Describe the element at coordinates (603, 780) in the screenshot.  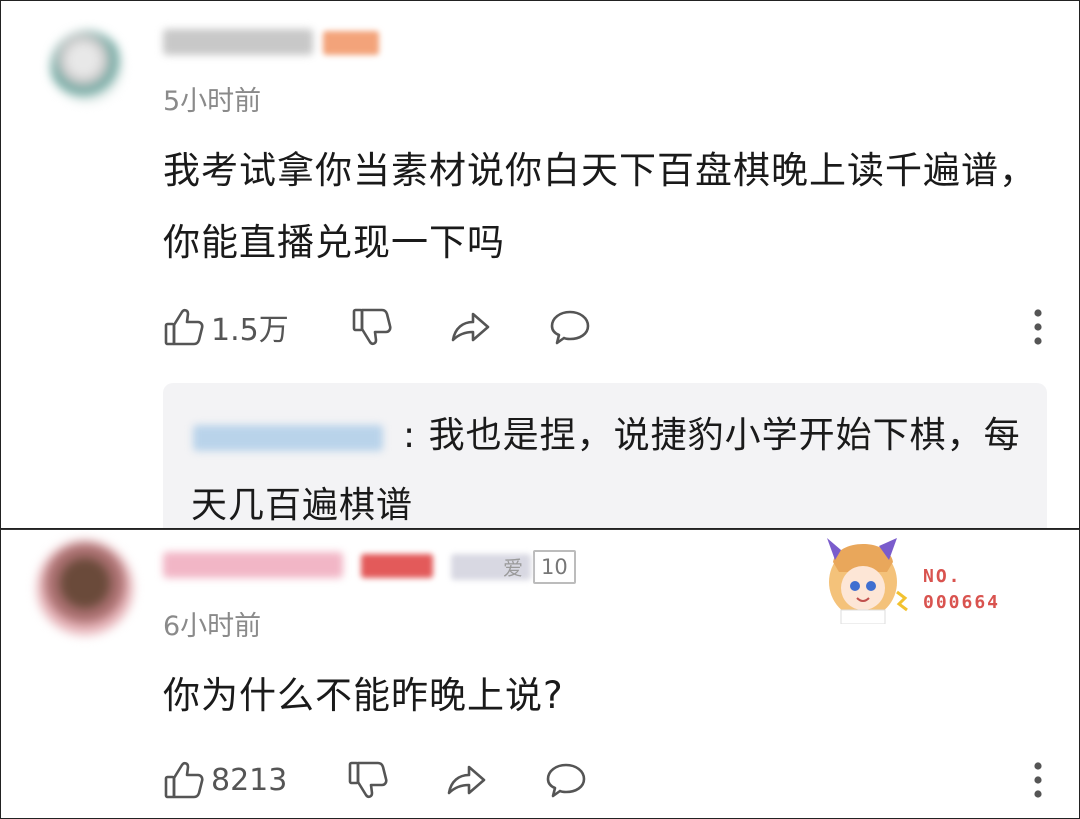
I see `comment-actions: 8213` at that location.